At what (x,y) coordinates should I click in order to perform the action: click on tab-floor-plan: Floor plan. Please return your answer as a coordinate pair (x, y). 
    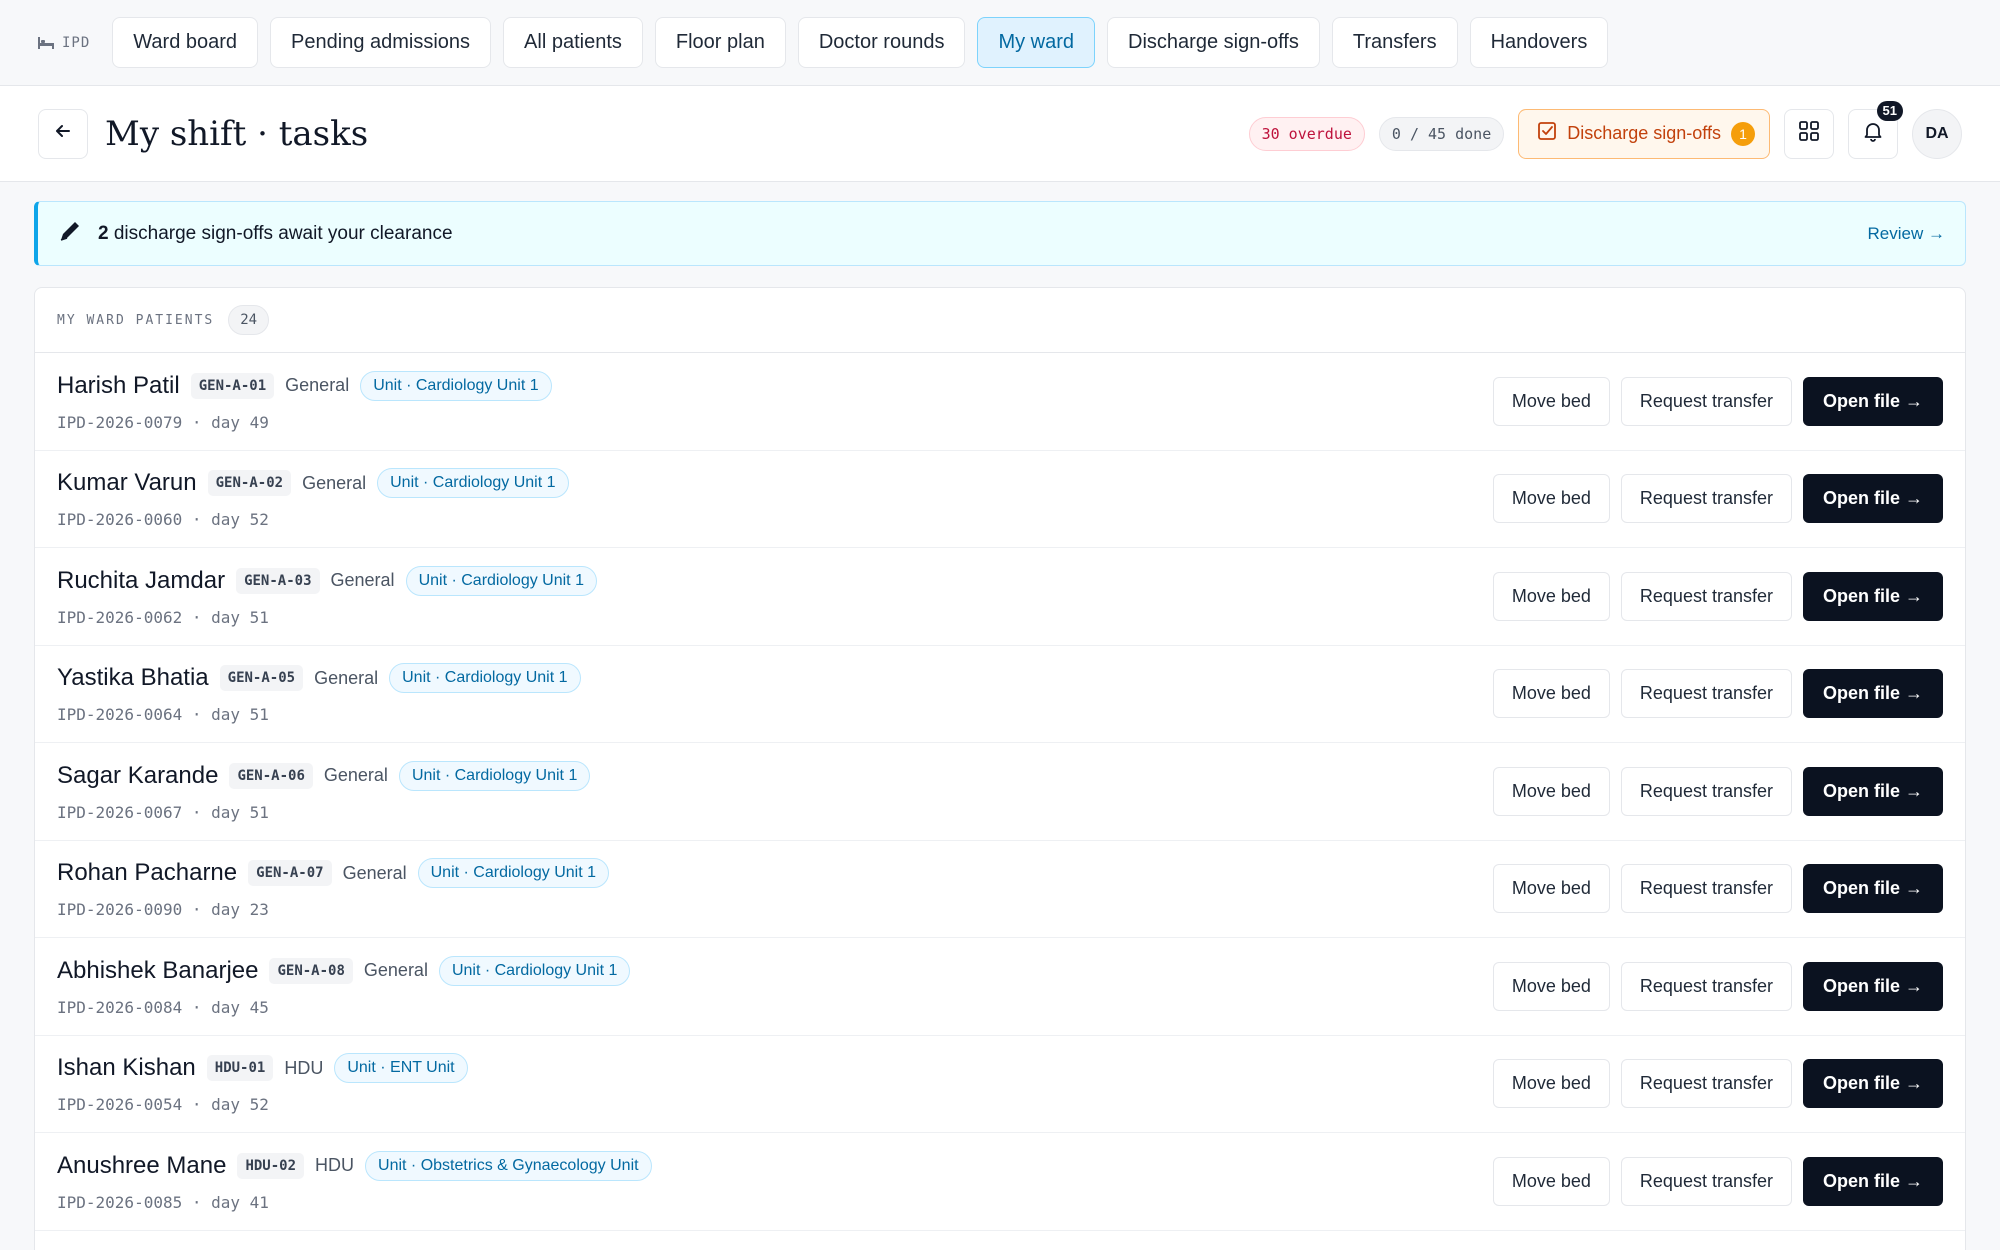
    Looking at the image, I should click on (720, 42).